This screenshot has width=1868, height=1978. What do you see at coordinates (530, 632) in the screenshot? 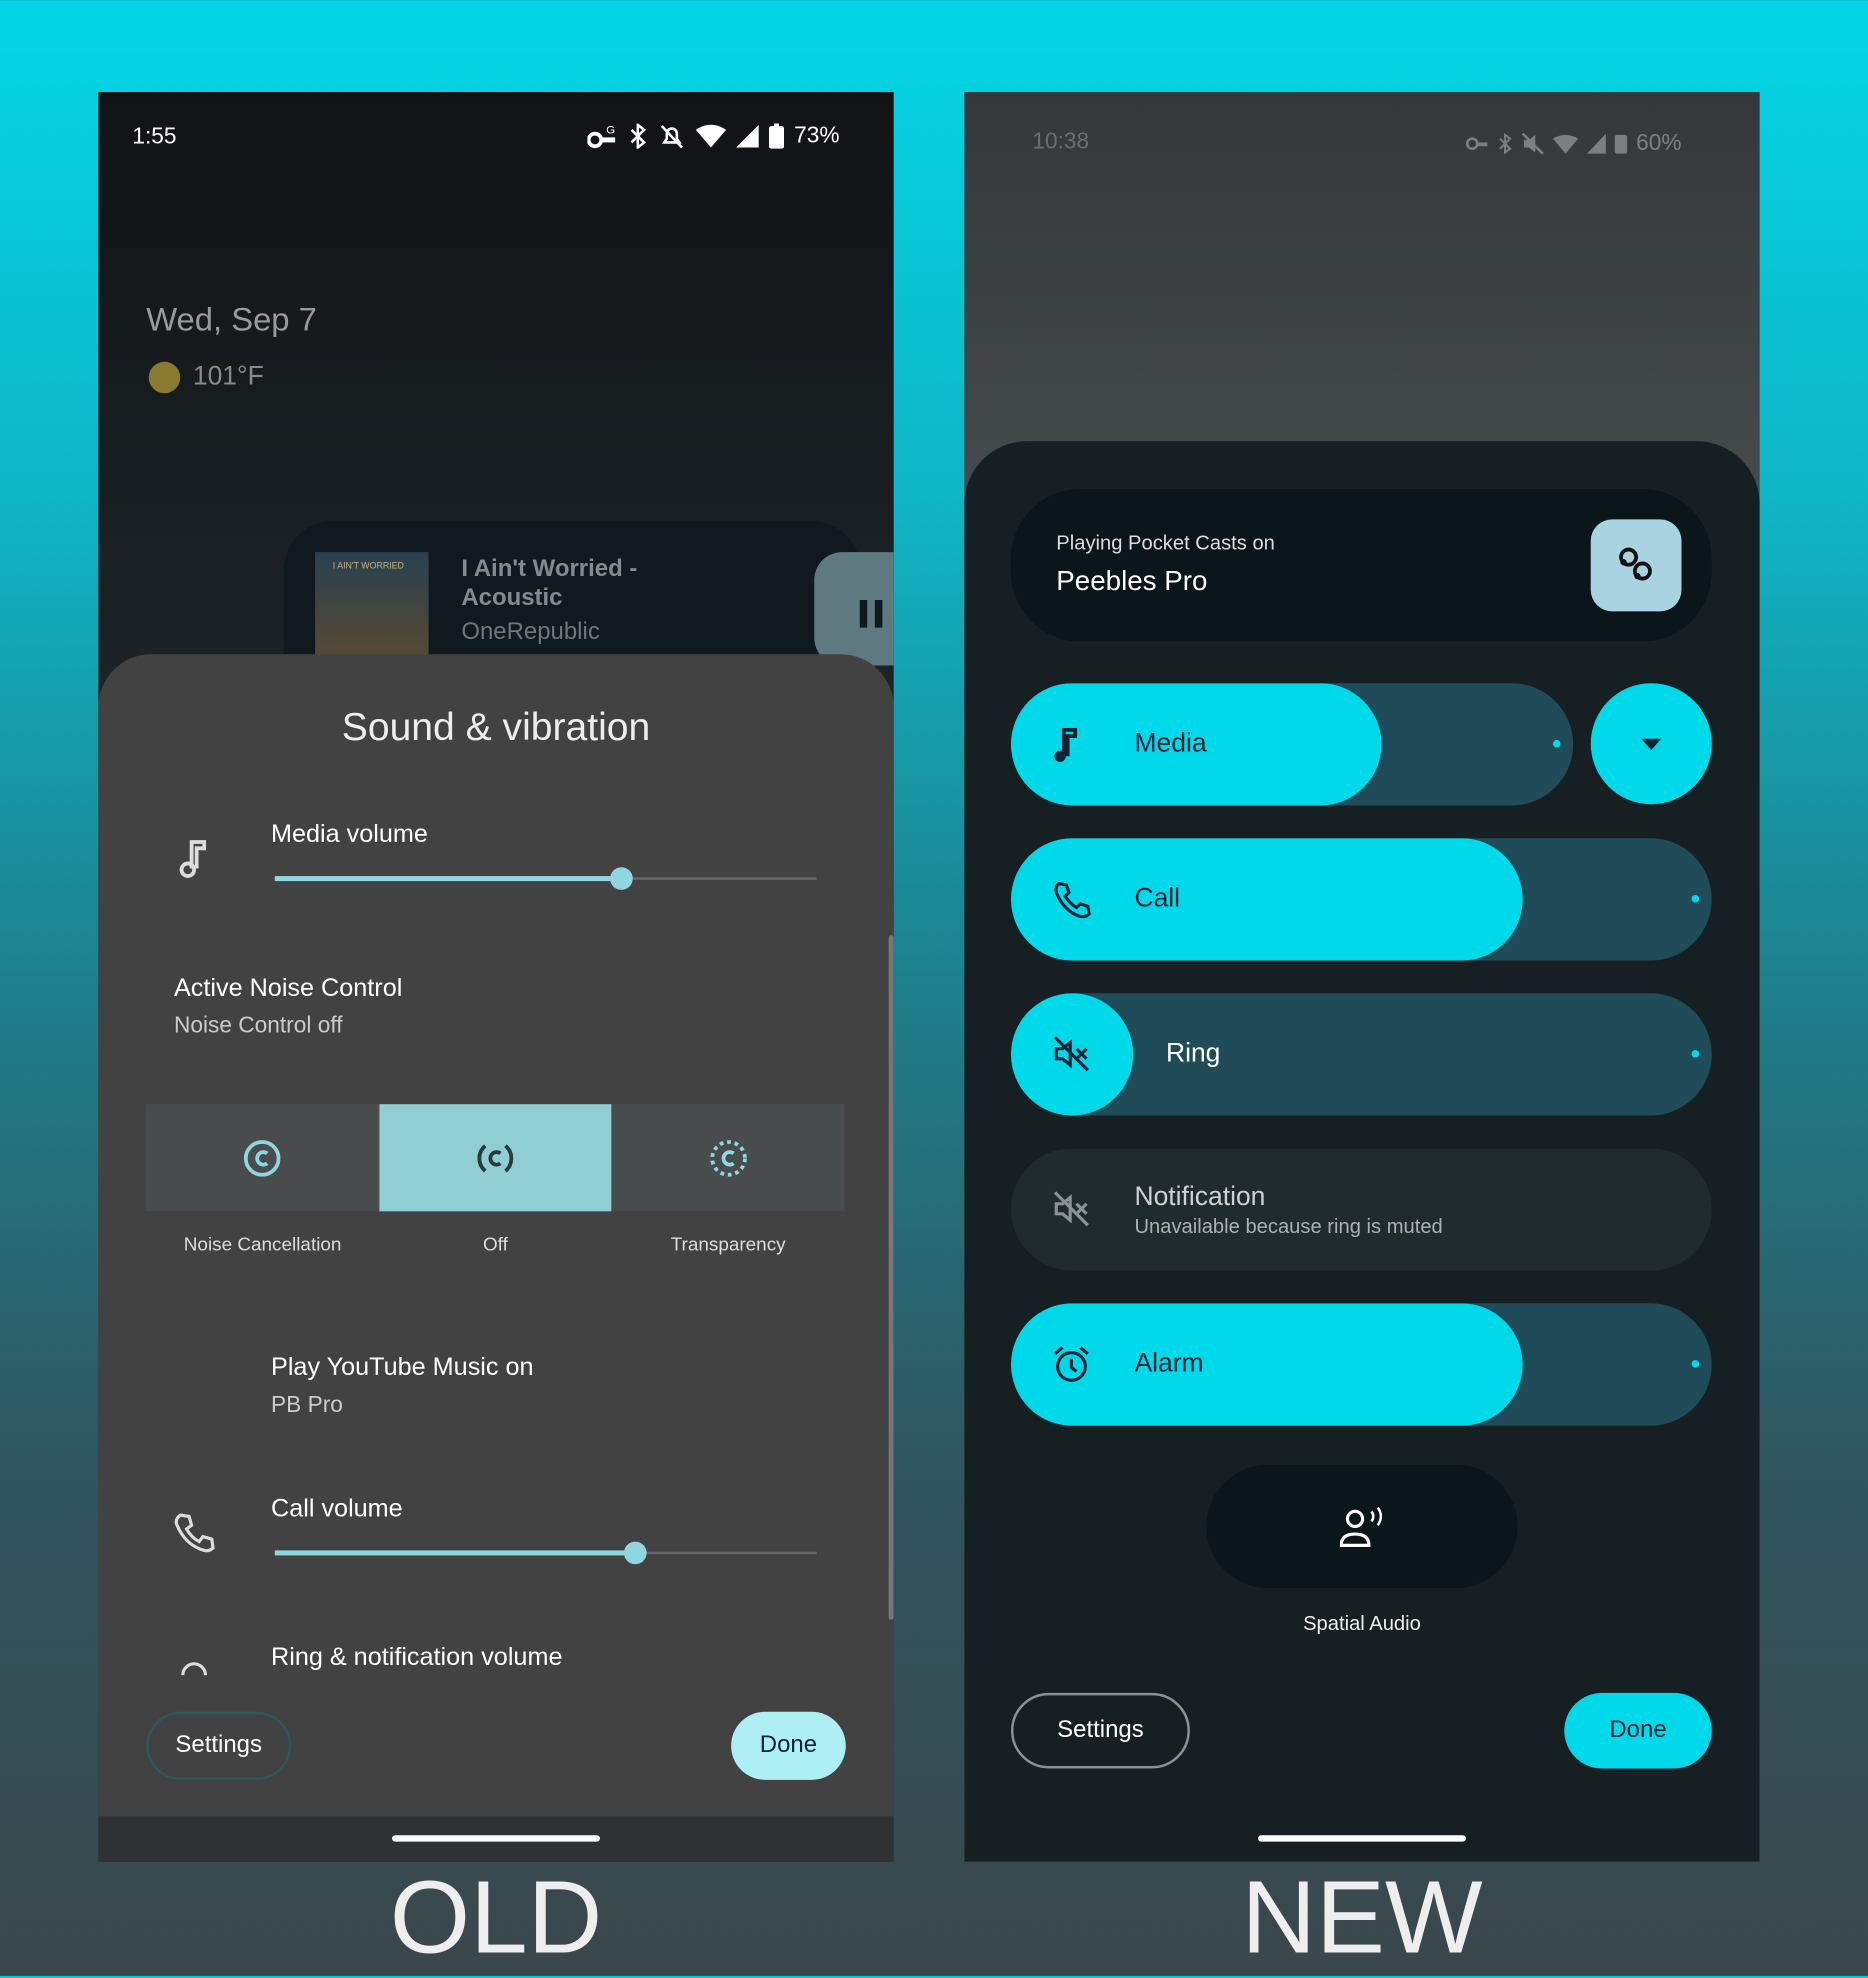
I see `media-artist: OneRepublic` at bounding box center [530, 632].